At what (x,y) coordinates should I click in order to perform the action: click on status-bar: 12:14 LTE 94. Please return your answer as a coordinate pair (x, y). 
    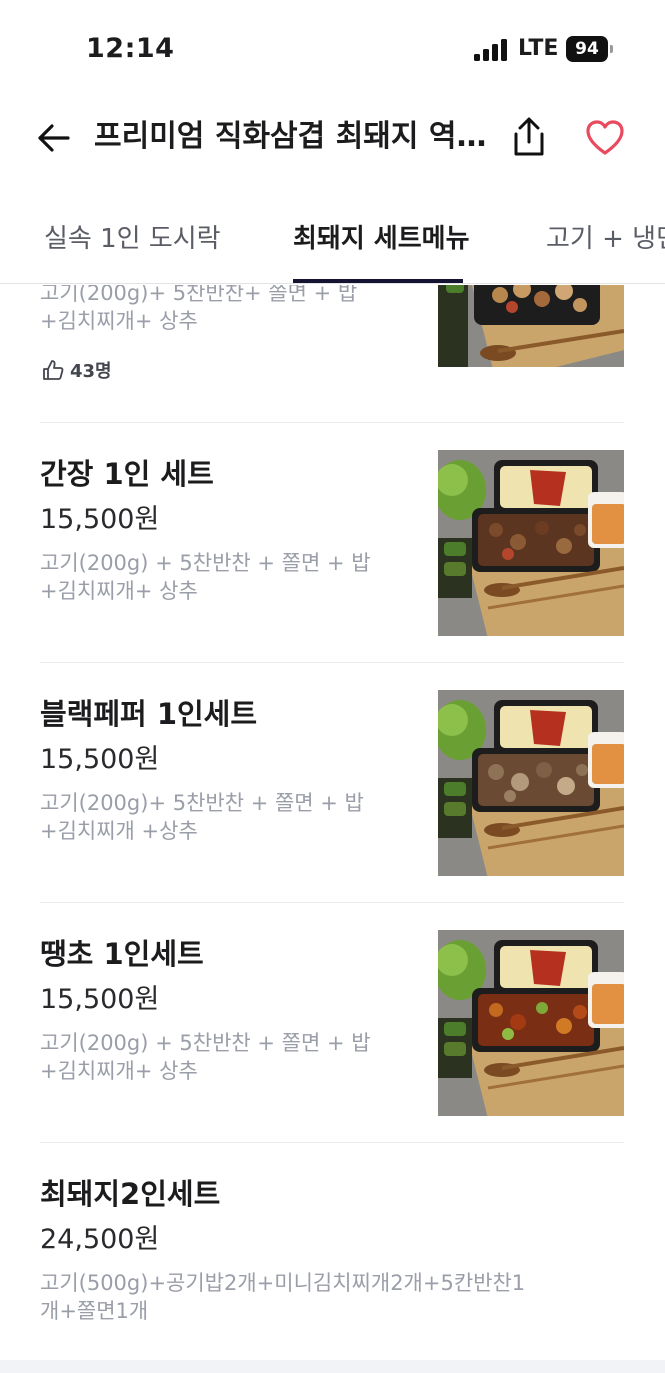
    Looking at the image, I should click on (332, 48).